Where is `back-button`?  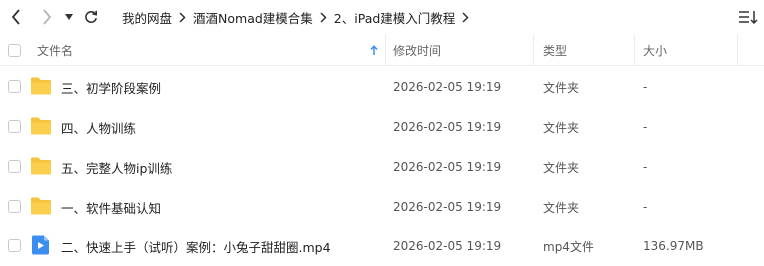
back-button is located at coordinates (16, 17).